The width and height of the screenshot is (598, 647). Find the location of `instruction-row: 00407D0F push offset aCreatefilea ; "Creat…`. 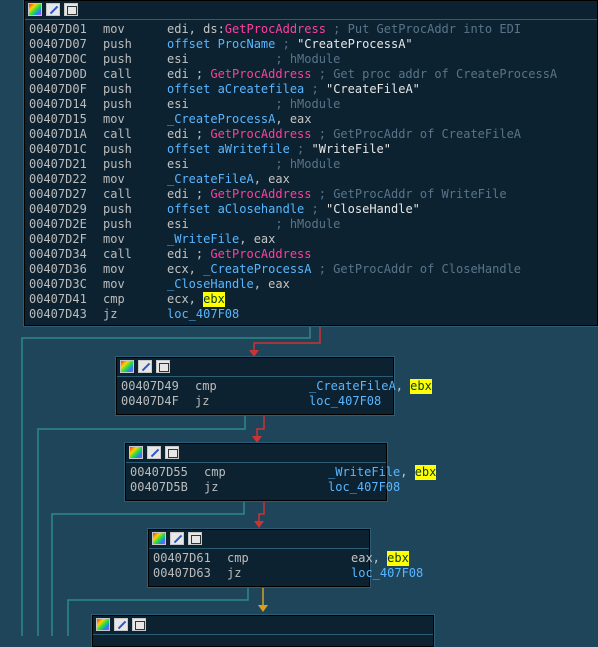

instruction-row: 00407D0F push offset aCreatefilea ; "Creat… is located at coordinates (311, 89).